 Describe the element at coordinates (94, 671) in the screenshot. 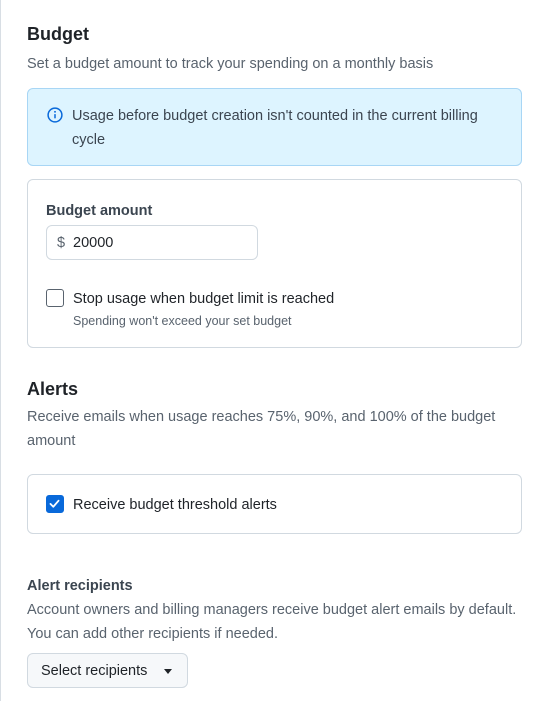

I see `select-recipients-label: Select recipients` at that location.